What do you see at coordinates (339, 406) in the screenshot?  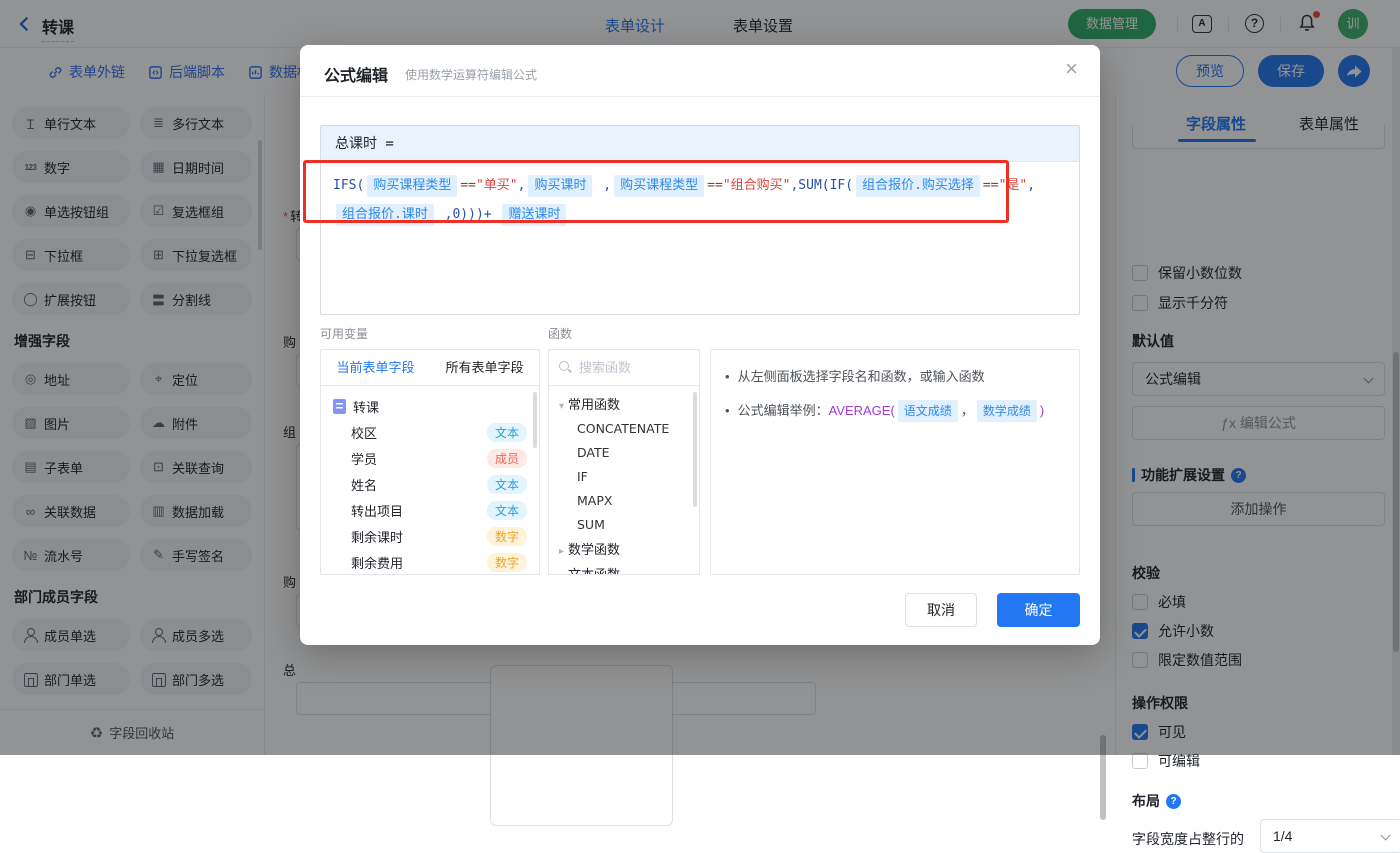 I see `form-doc-icon` at bounding box center [339, 406].